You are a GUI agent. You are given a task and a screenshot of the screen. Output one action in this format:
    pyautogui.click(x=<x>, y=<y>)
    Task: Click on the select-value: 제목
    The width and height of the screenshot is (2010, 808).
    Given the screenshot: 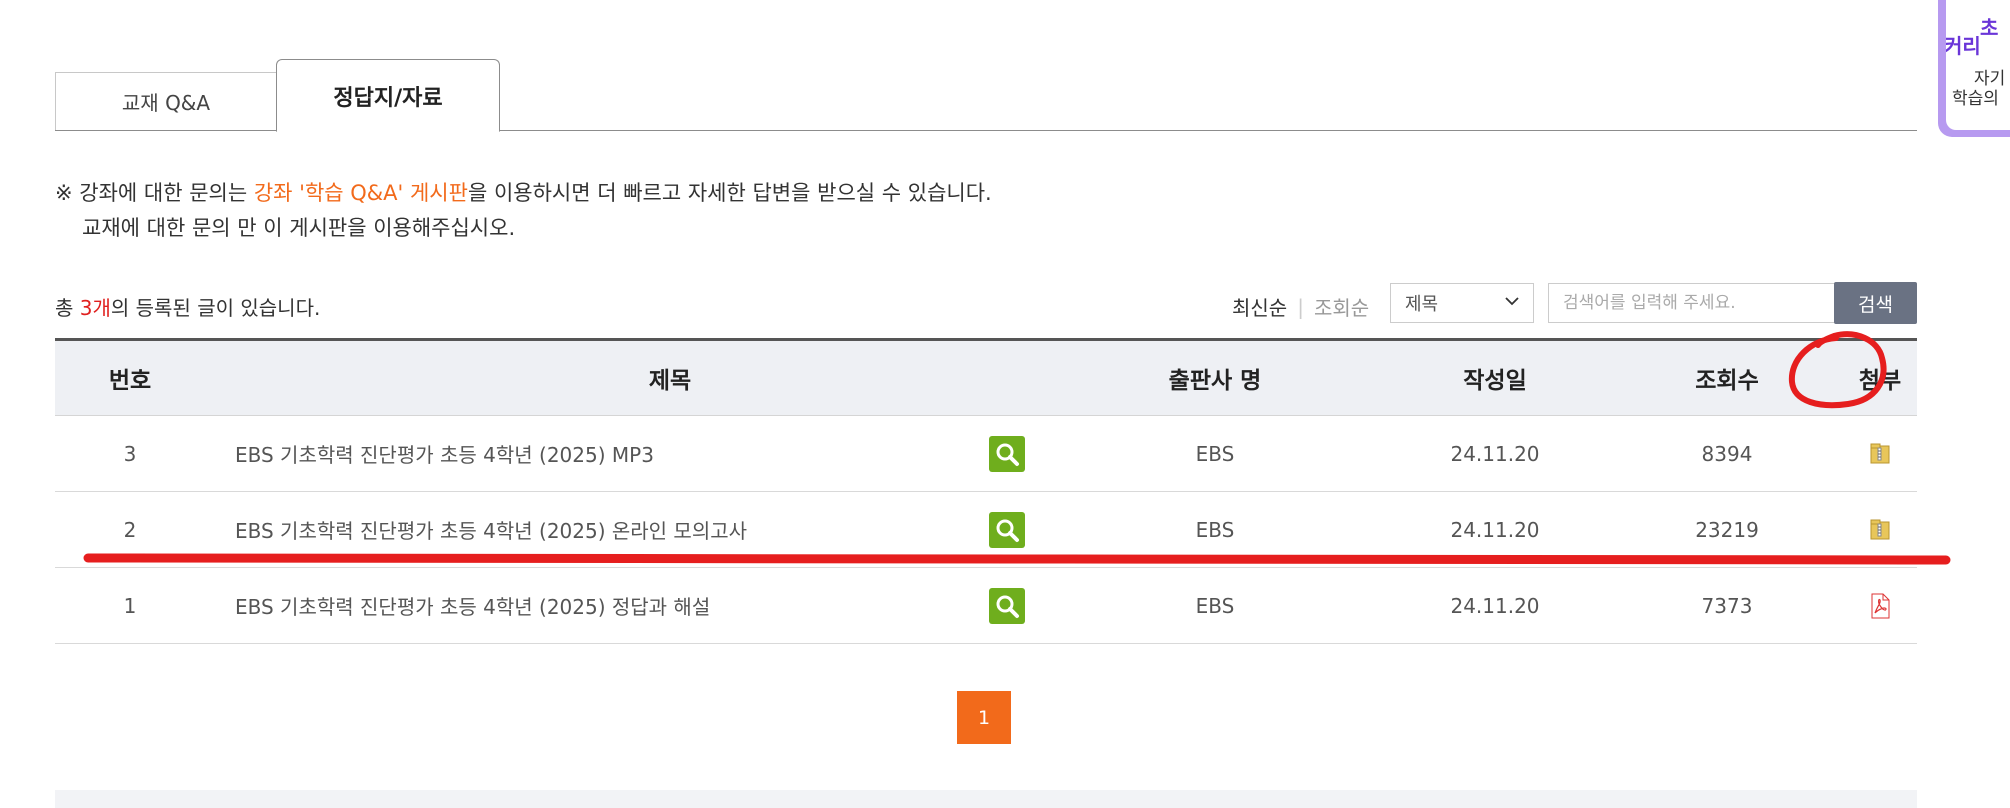 What is the action you would take?
    pyautogui.click(x=1422, y=304)
    